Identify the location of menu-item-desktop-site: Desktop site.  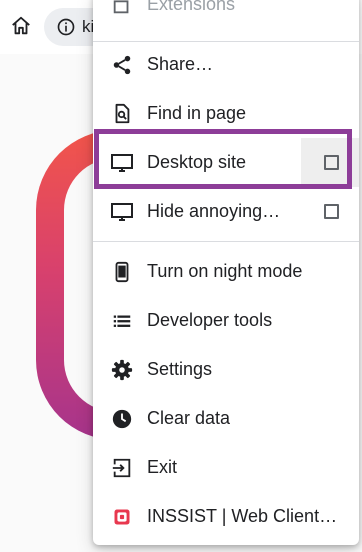
(226, 162).